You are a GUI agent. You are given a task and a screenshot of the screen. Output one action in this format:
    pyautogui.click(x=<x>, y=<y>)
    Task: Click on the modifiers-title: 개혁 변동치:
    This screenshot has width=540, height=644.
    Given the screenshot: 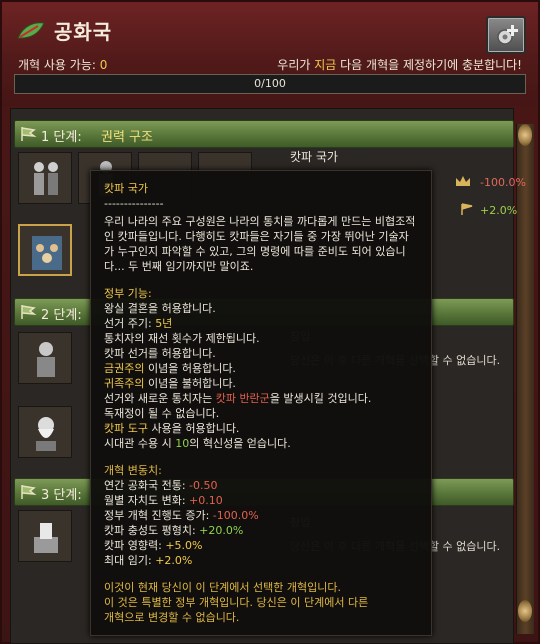 What is the action you would take?
    pyautogui.click(x=133, y=470)
    